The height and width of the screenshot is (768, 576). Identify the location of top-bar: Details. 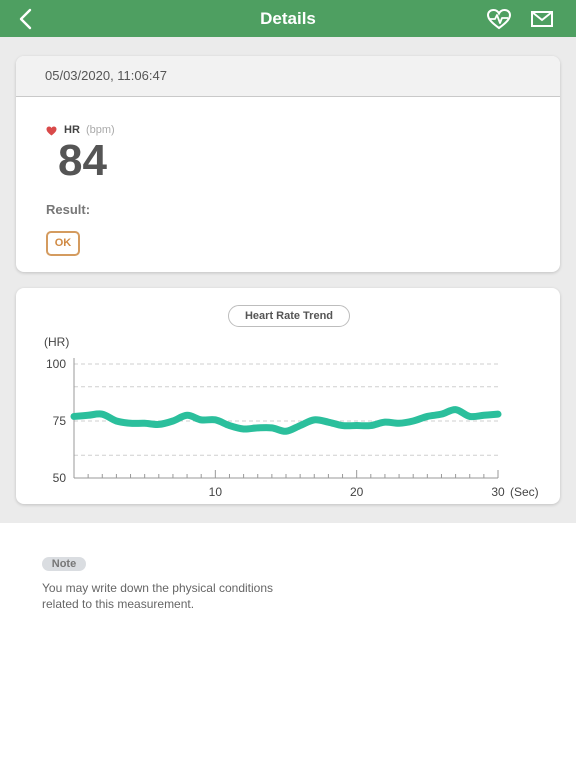
(288, 18).